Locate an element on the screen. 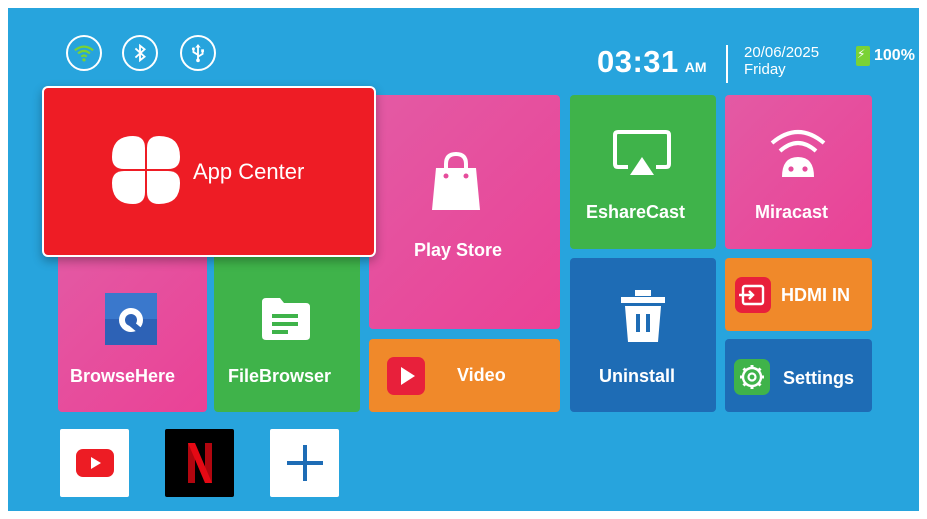 This screenshot has width=927, height=519. wifi-icon is located at coordinates (84, 53).